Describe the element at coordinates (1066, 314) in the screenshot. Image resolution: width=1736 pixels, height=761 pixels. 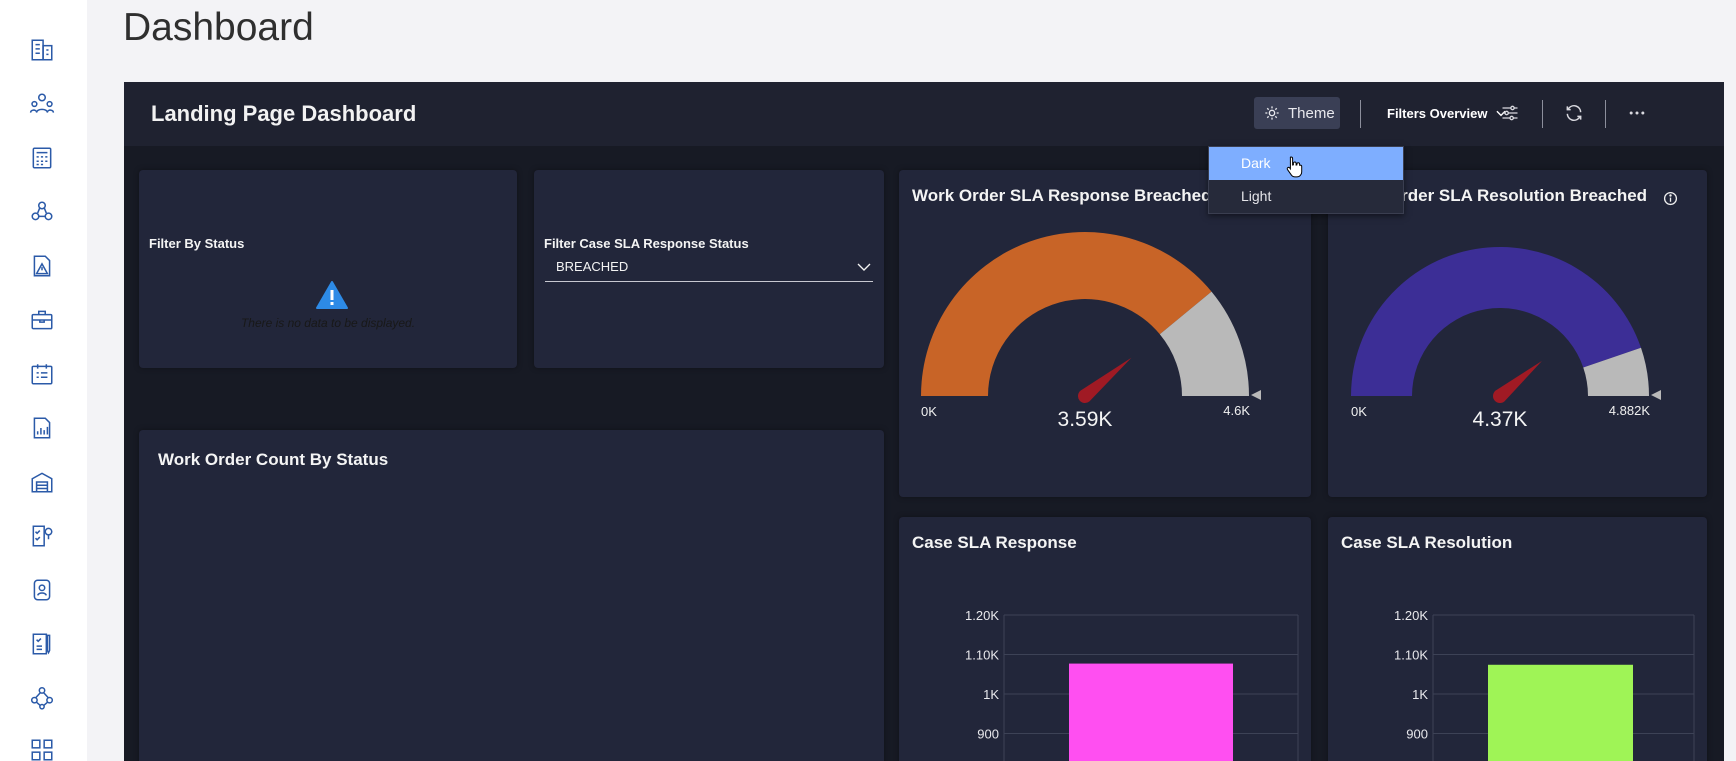
I see `gauge-value-band` at that location.